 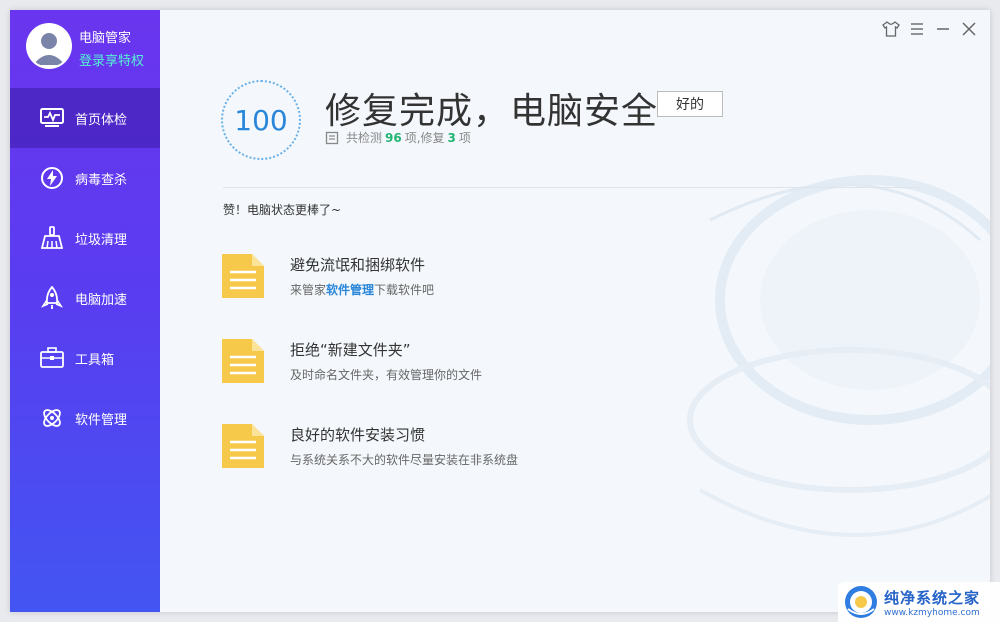 I want to click on stats-suffix: 项, so click(x=464, y=138).